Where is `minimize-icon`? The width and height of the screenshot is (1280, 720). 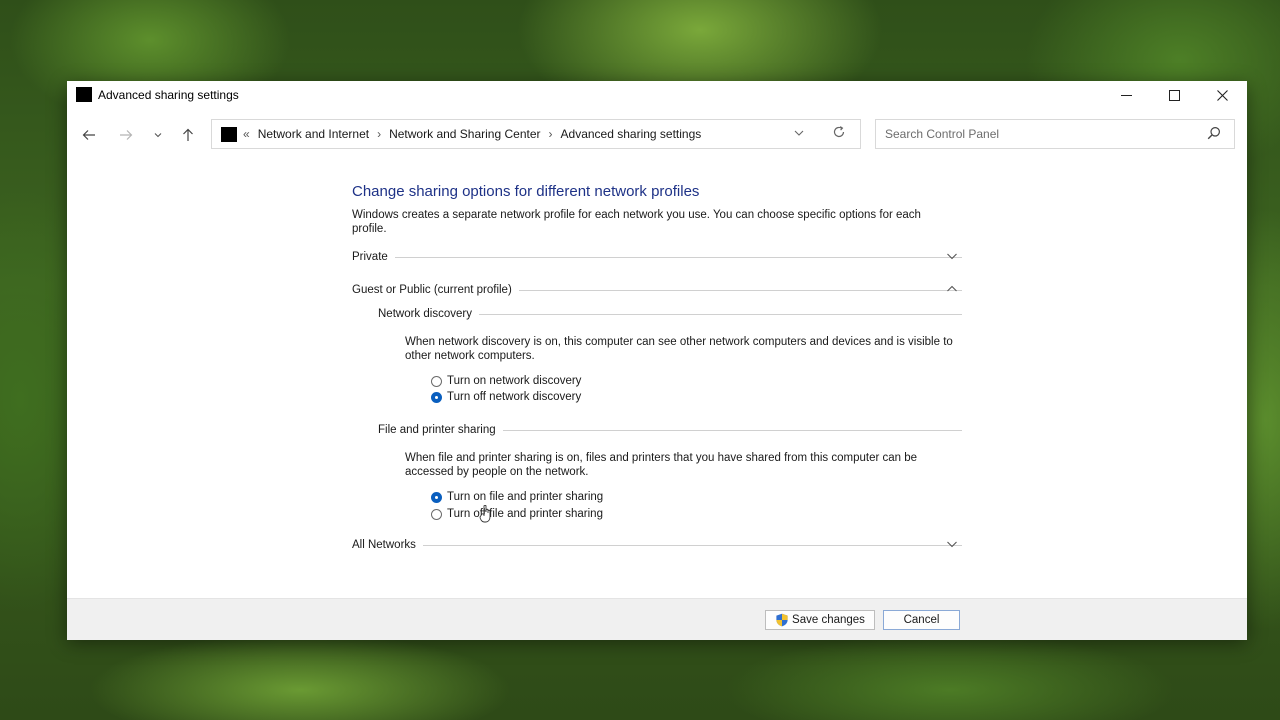 minimize-icon is located at coordinates (1126, 95).